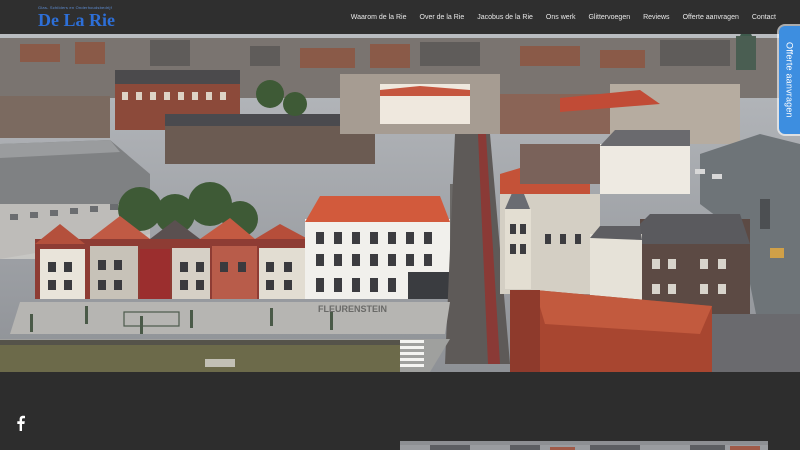 This screenshot has width=800, height=450. I want to click on nav-item-contact: Contact, so click(764, 17).